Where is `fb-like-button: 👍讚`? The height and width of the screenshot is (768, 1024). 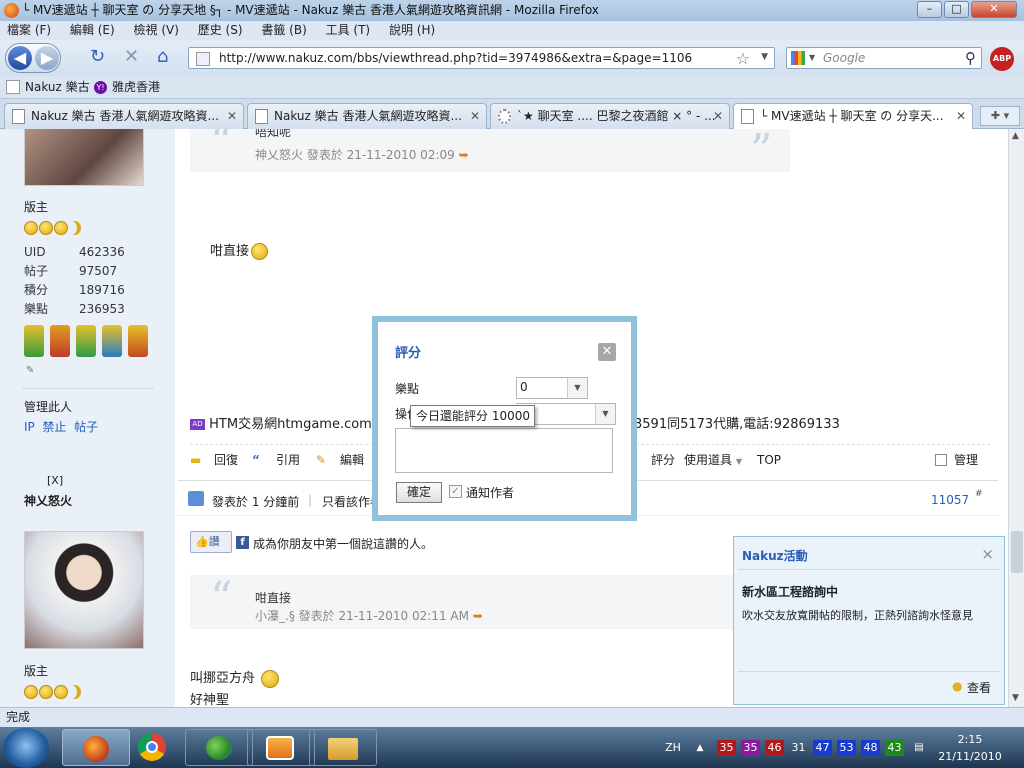
fb-like-button: 👍讚 is located at coordinates (211, 542).